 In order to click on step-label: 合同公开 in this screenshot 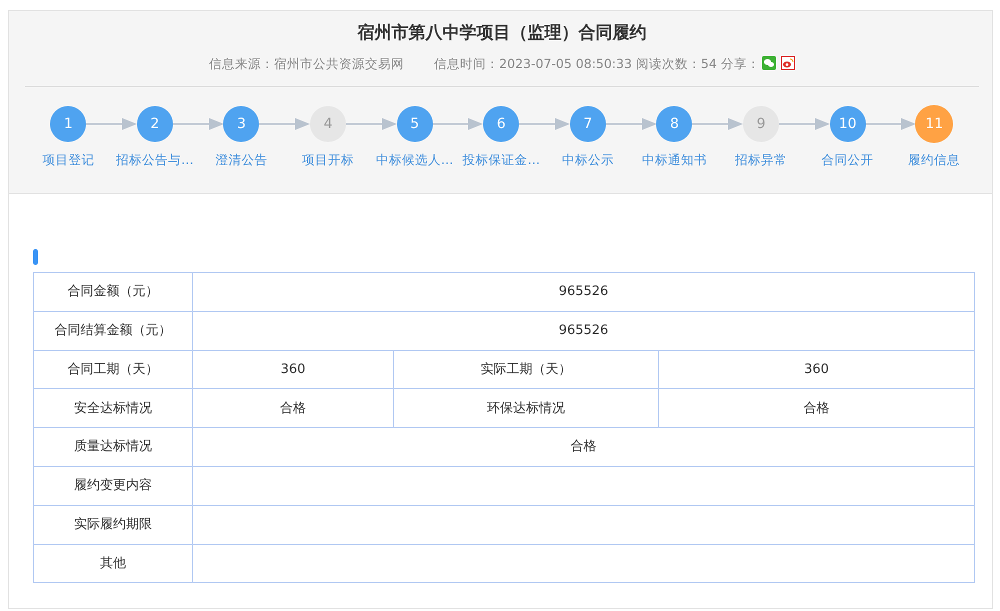, I will do `click(848, 160)`.